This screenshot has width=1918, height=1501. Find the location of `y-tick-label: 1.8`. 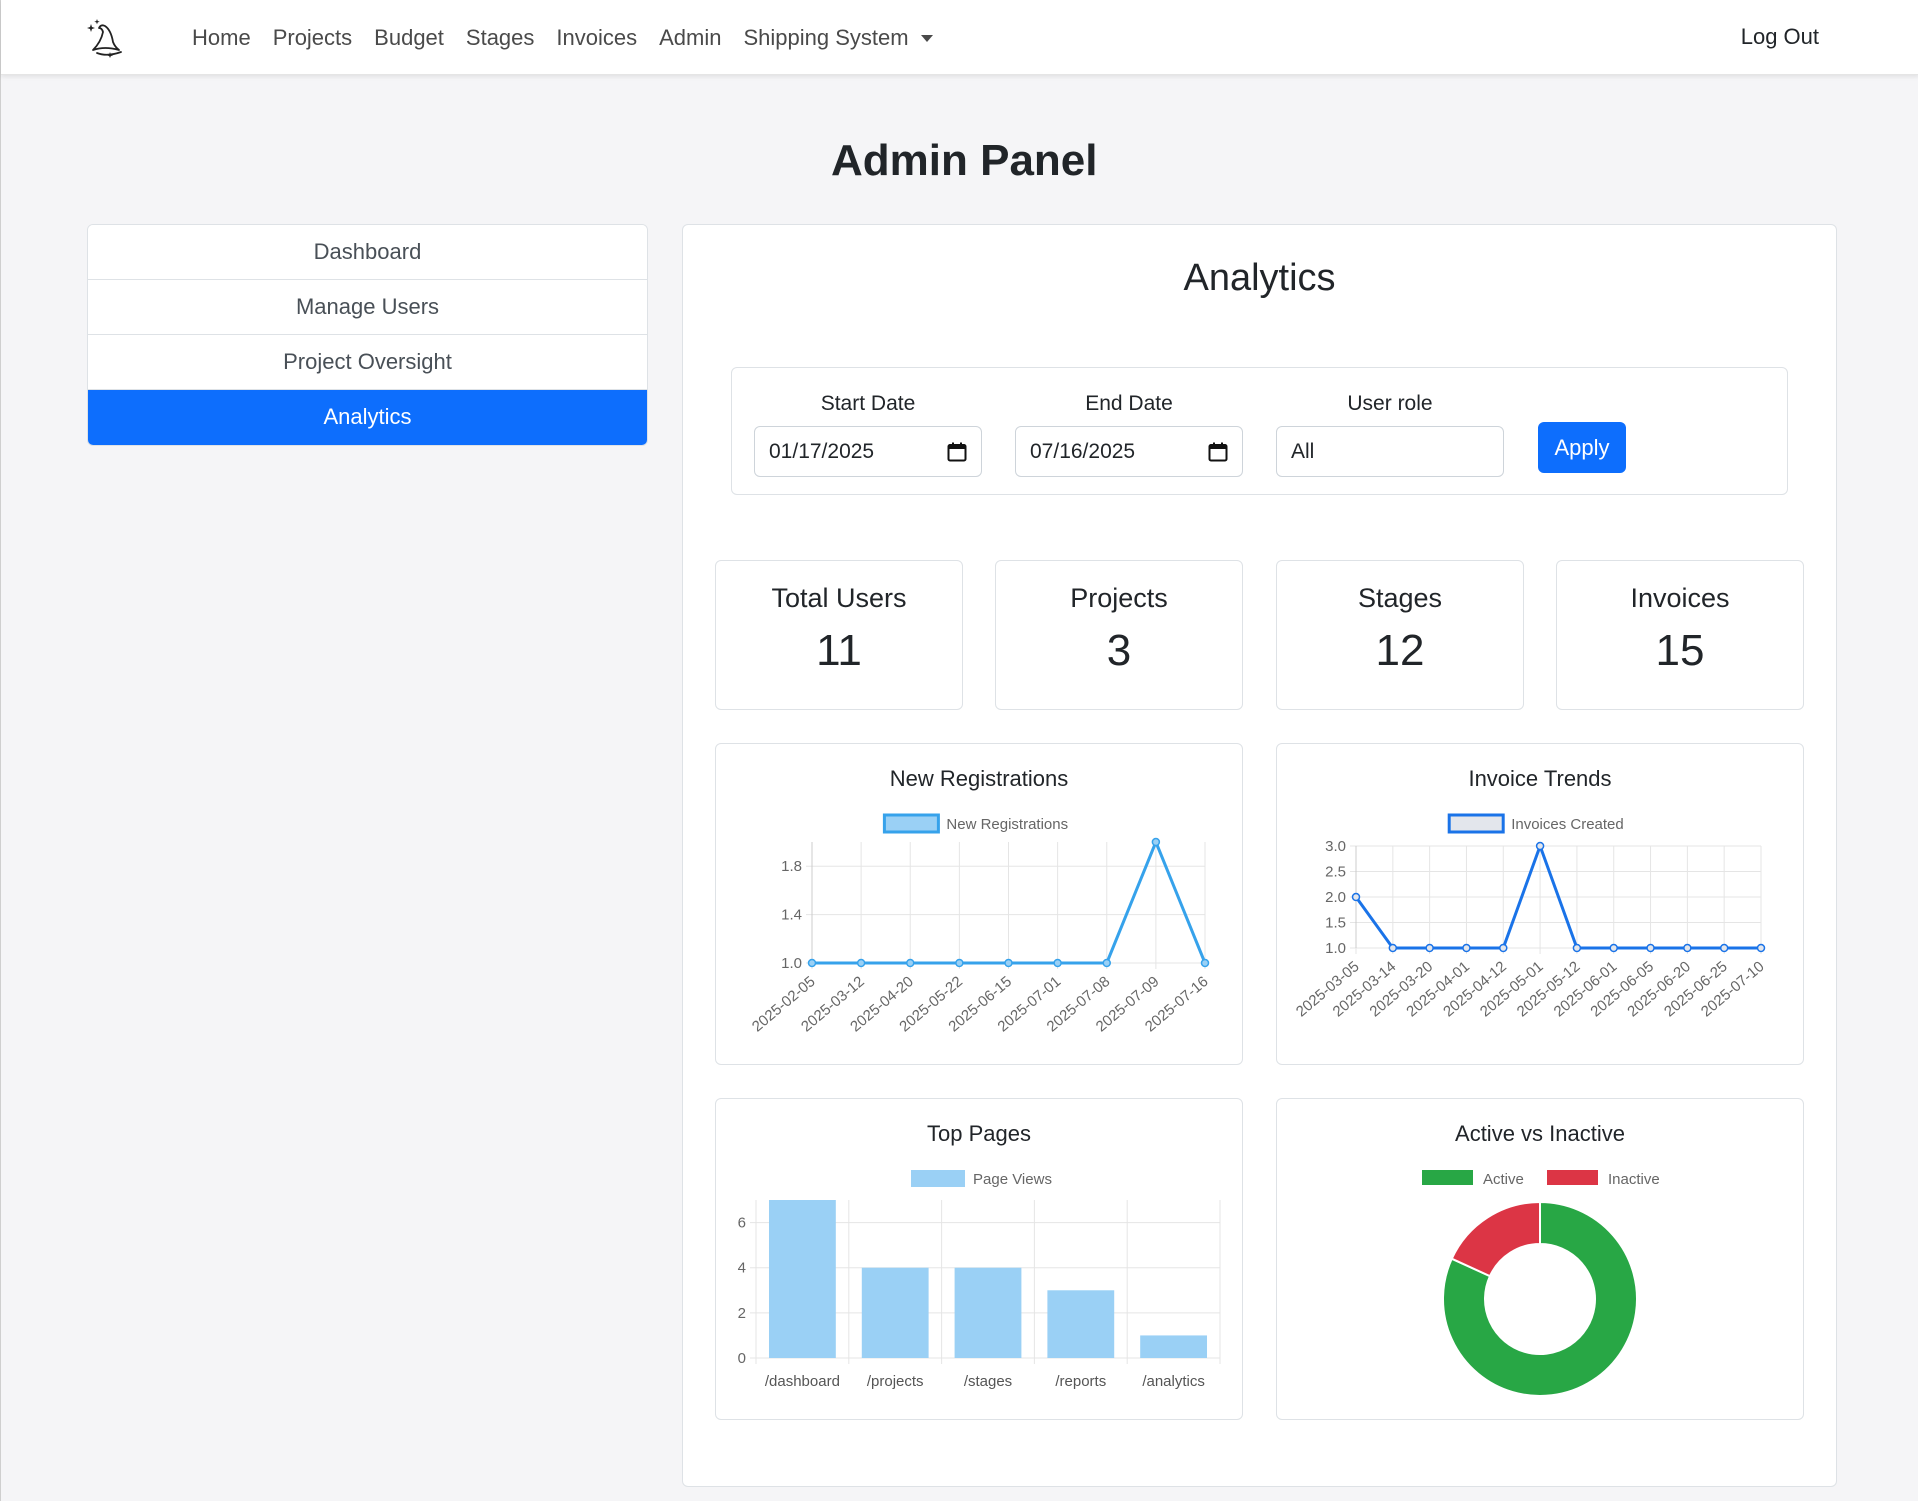

y-tick-label: 1.8 is located at coordinates (791, 866).